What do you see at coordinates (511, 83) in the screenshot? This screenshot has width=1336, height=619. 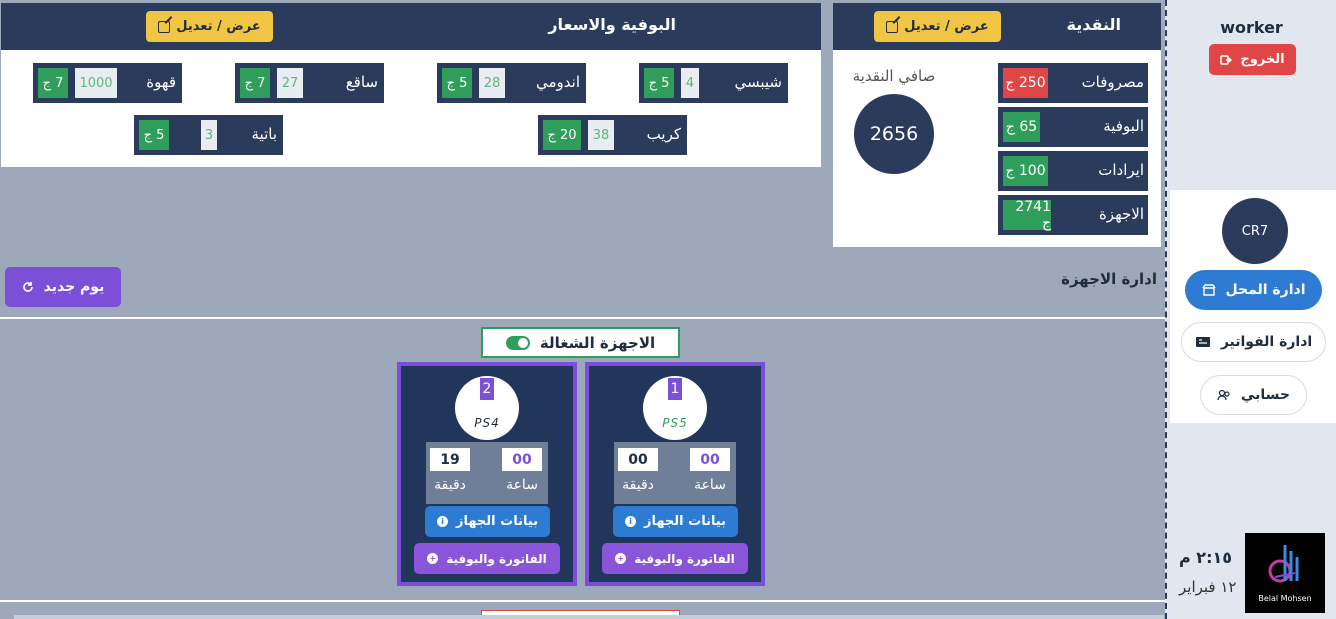 I see `buffet-item: 5 ج 28 اندومي` at bounding box center [511, 83].